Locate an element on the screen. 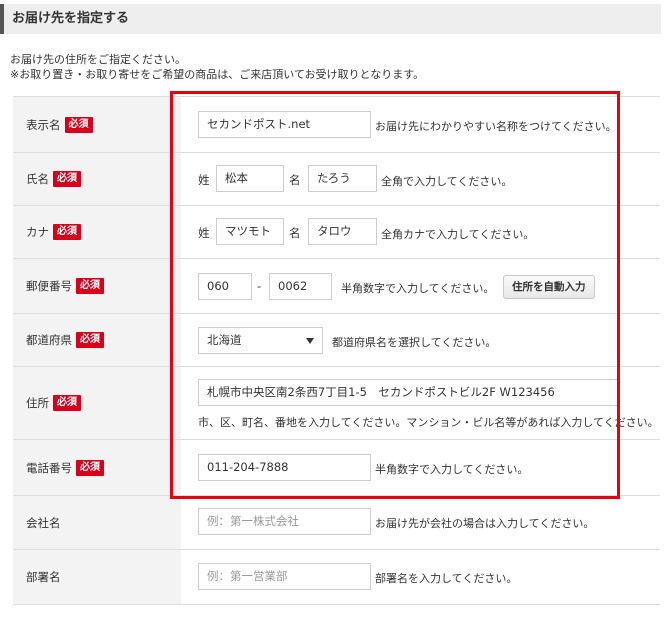  postal-hint: 半角数字で入力してください。 is located at coordinates (418, 288).